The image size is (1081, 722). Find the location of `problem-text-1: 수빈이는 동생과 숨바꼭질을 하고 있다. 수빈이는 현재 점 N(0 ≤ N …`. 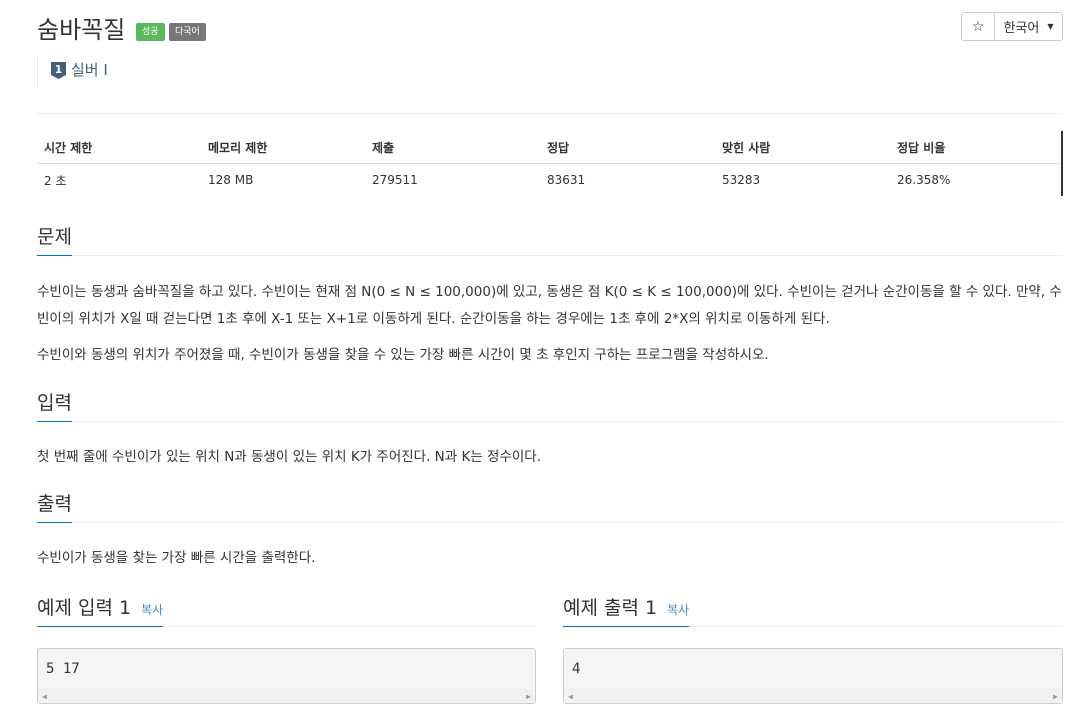

problem-text-1: 수빈이는 동생과 숨바꼭질을 하고 있다. 수빈이는 현재 점 N(0 ≤ N … is located at coordinates (549, 305).